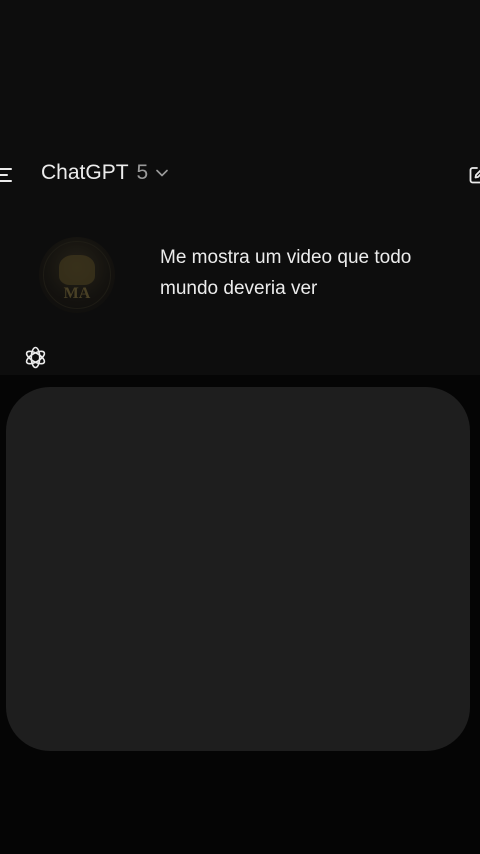 This screenshot has height=854, width=480. What do you see at coordinates (77, 275) in the screenshot?
I see `avatar: MA` at bounding box center [77, 275].